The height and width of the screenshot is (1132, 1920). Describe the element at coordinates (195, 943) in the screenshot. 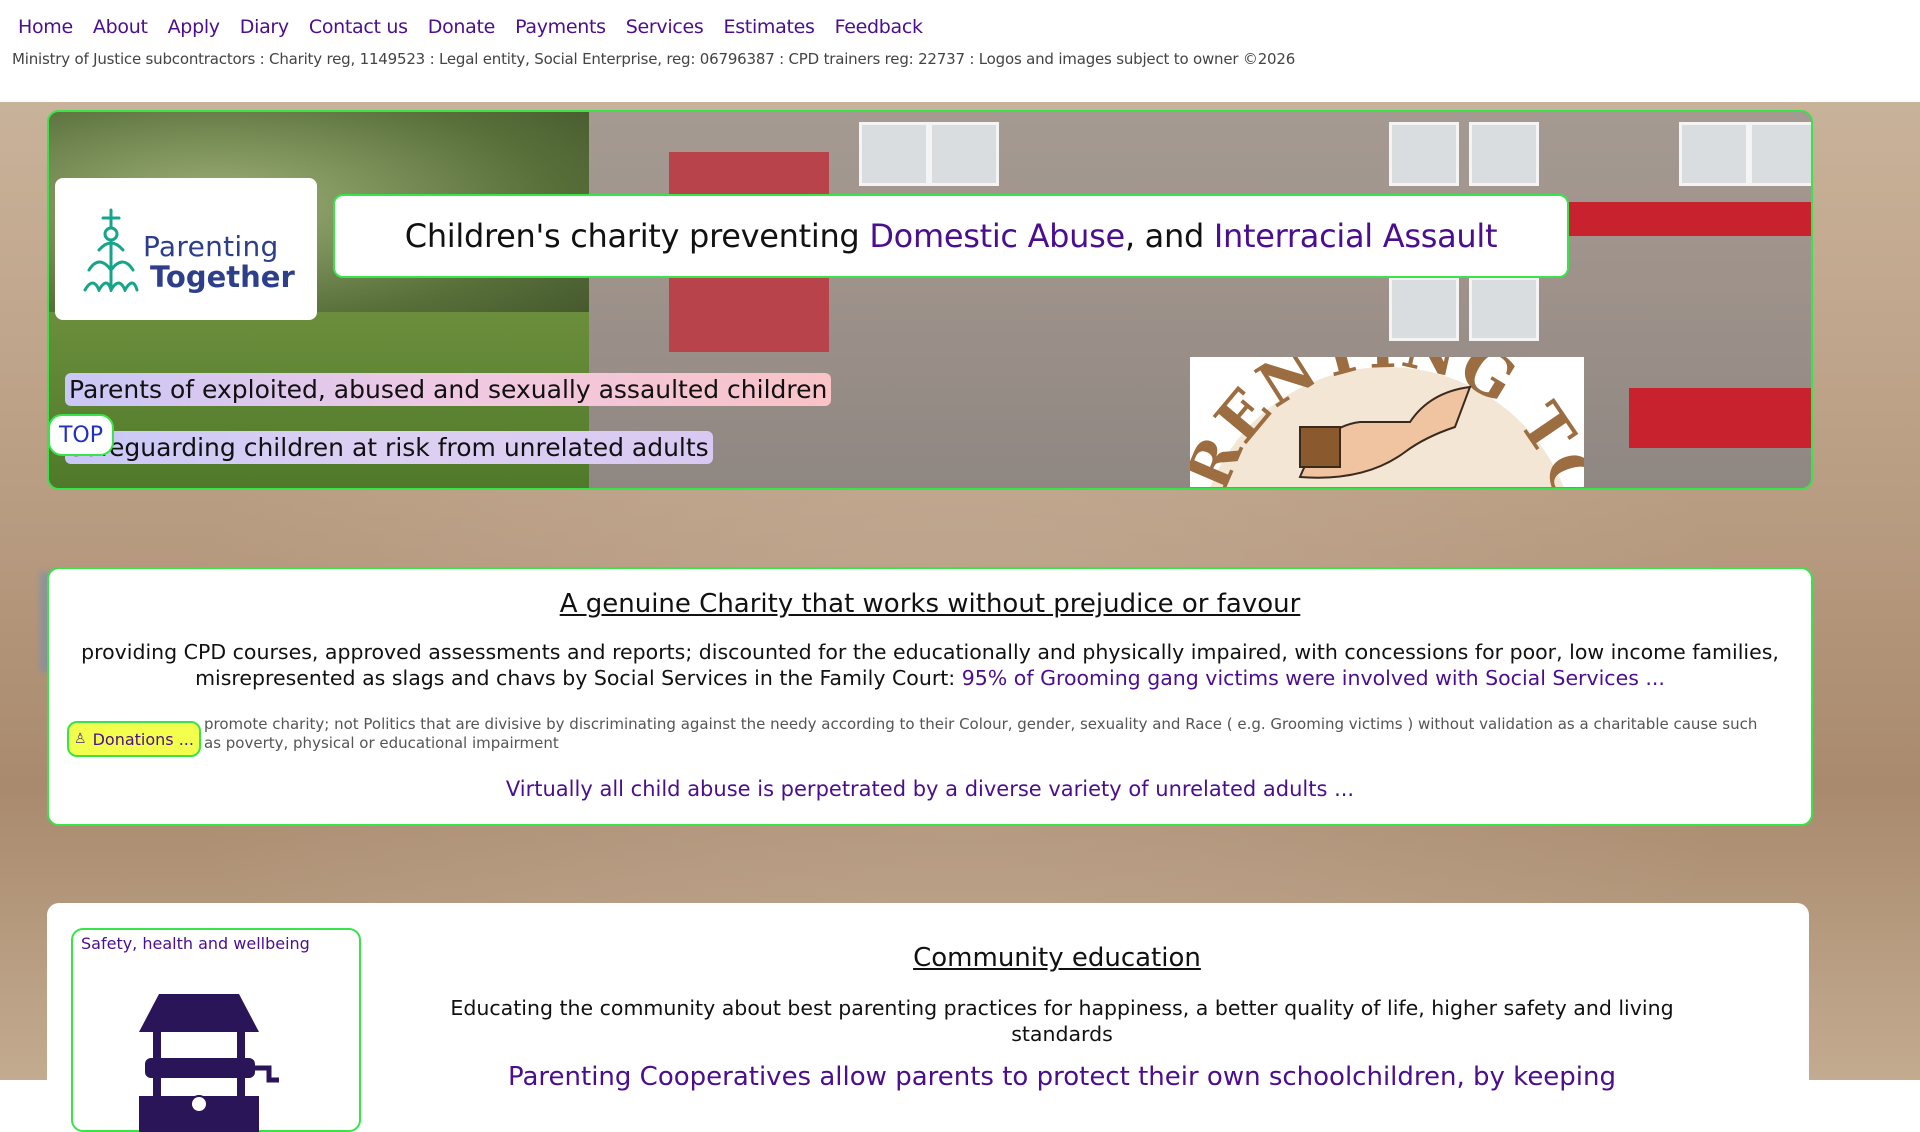

I see `safety-health-wellbeing-title: Safety, health and wellbeing` at that location.